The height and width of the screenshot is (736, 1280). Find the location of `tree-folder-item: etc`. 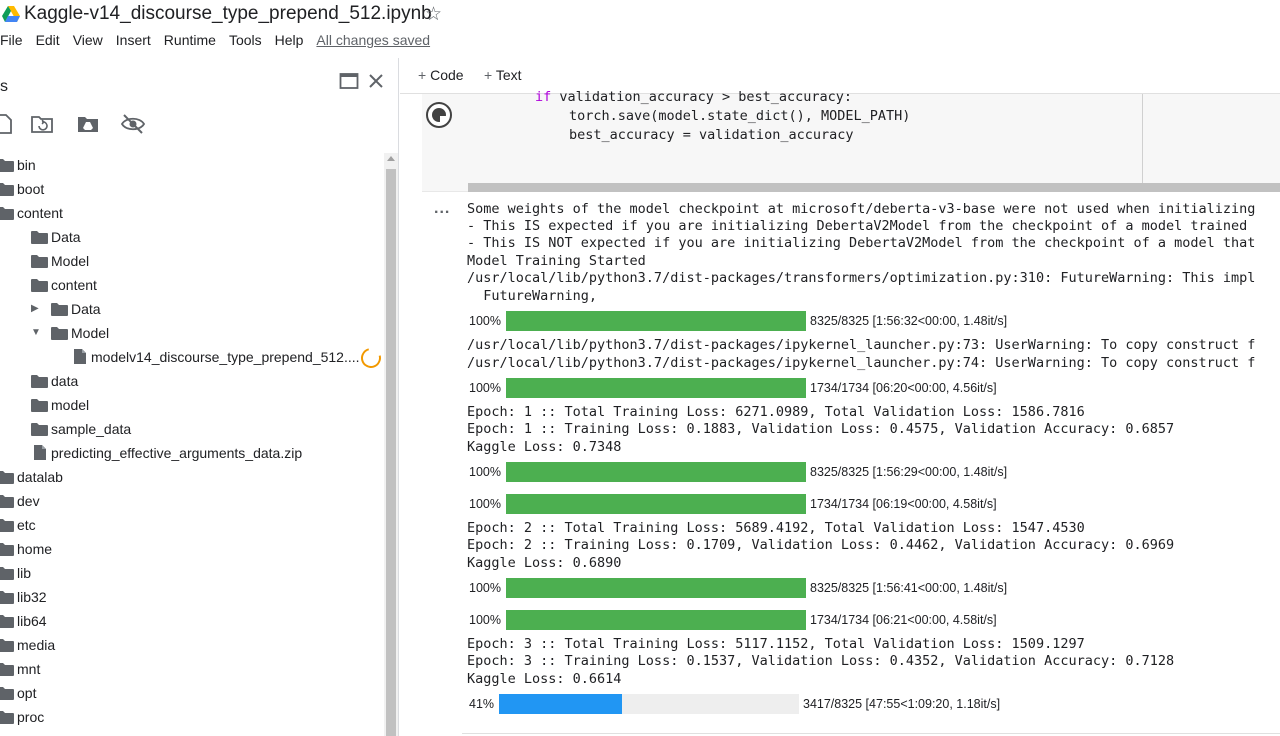

tree-folder-item: etc is located at coordinates (192, 525).